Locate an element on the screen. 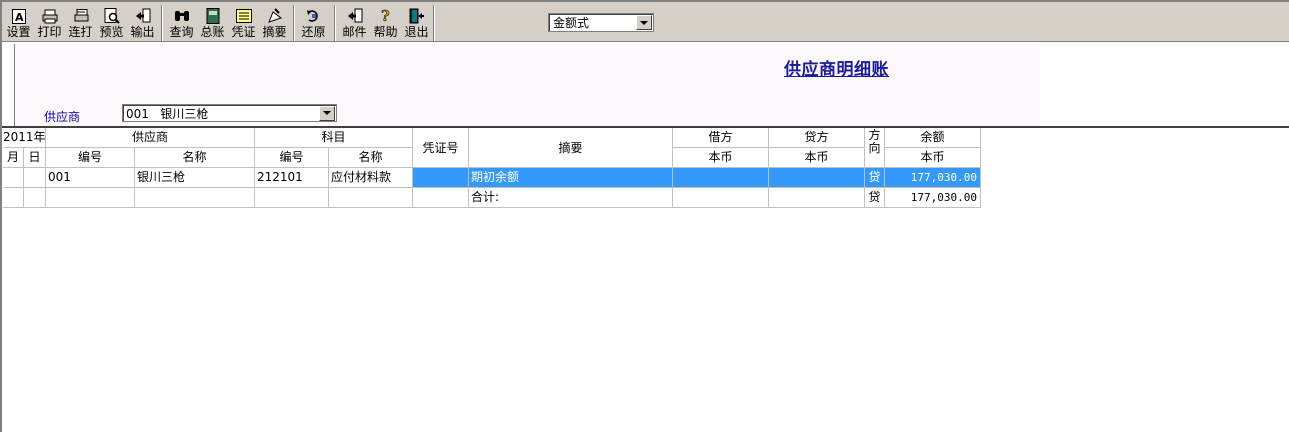  toolbar-group-restore: 还原 is located at coordinates (313, 23).